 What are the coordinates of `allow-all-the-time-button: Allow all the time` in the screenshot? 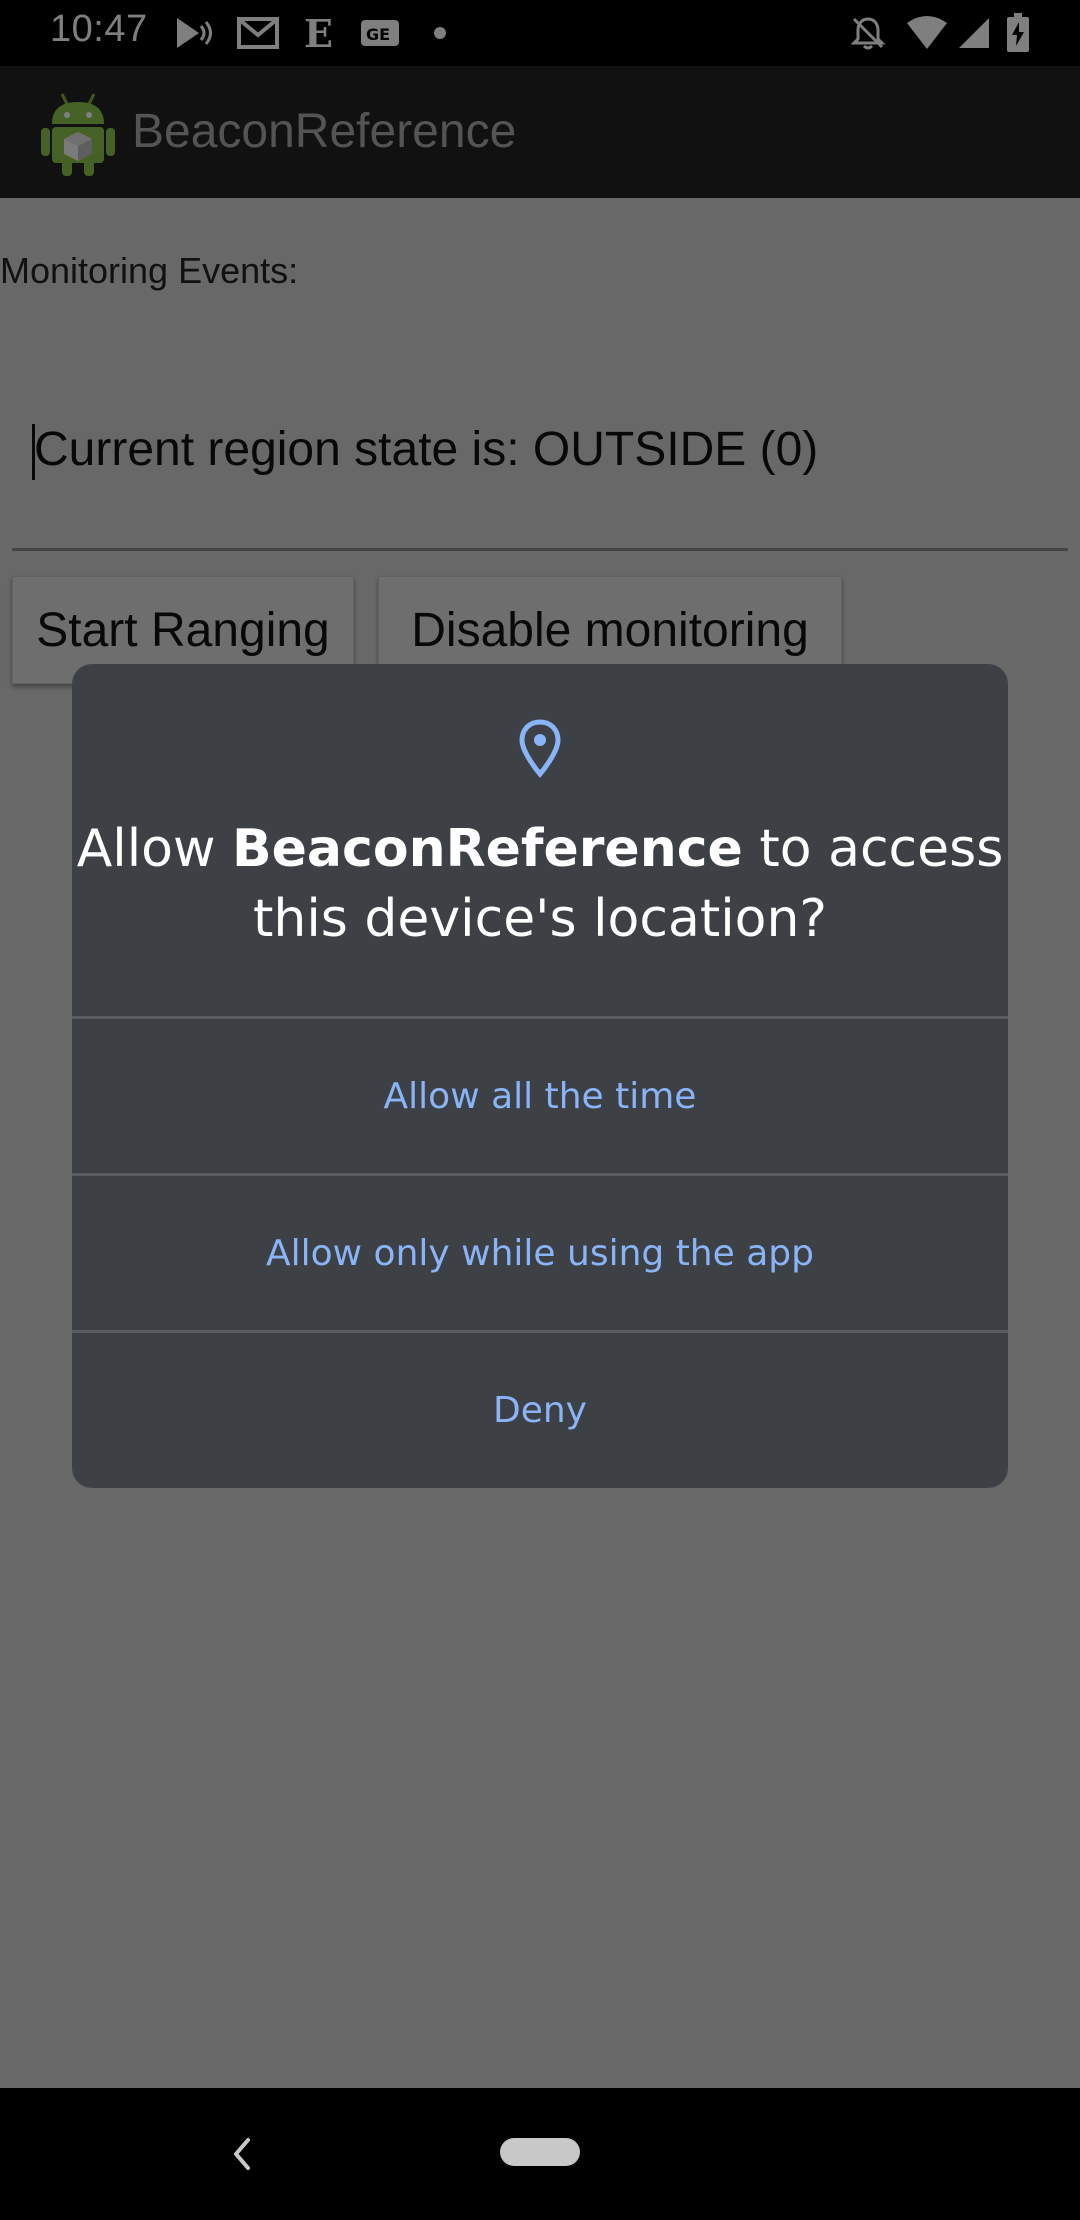 It's located at (540, 1096).